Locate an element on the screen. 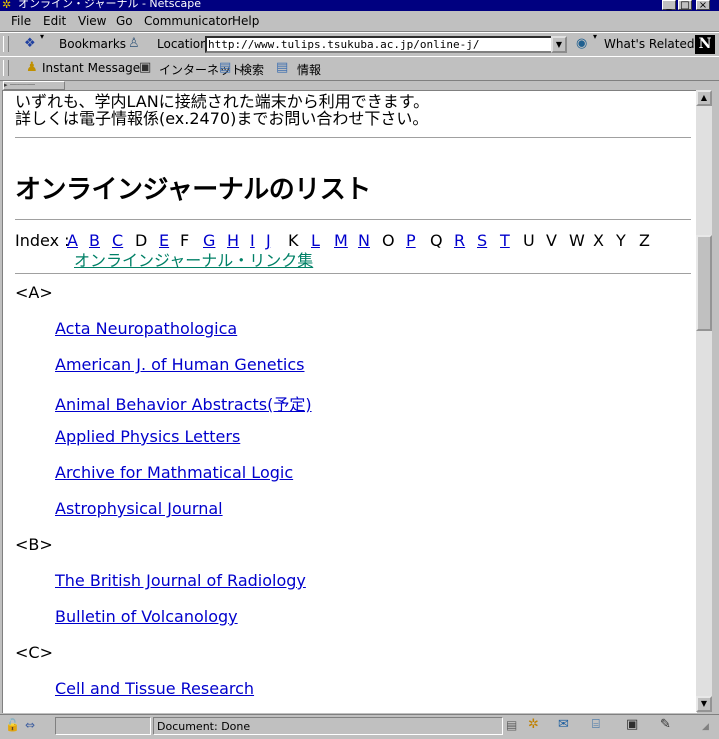 The width and height of the screenshot is (719, 739). section-label-a: <A> is located at coordinates (34, 292).